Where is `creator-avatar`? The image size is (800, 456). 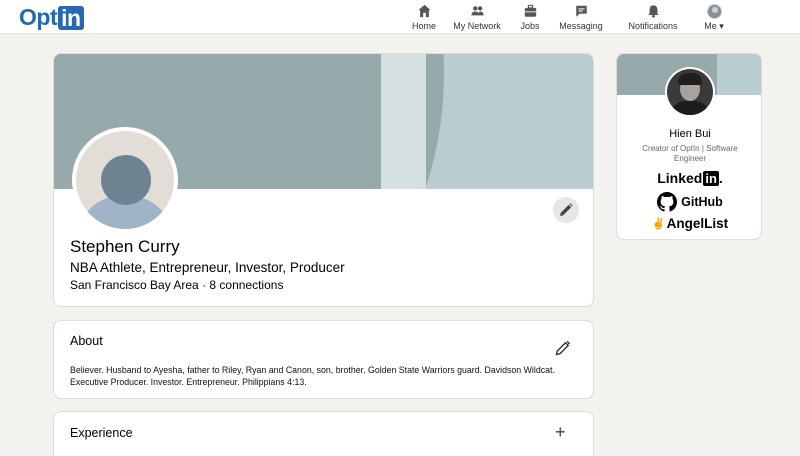
creator-avatar is located at coordinates (690, 92).